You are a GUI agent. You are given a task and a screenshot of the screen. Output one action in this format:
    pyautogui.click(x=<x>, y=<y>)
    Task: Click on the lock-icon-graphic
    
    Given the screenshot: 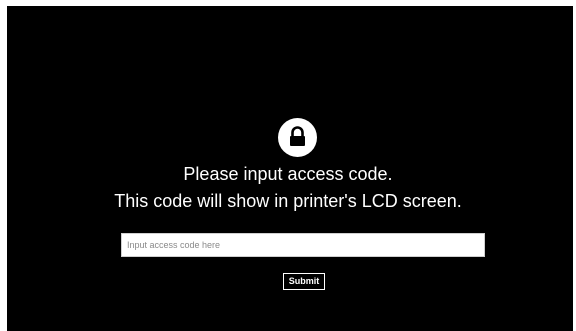 What is the action you would take?
    pyautogui.click(x=297, y=136)
    